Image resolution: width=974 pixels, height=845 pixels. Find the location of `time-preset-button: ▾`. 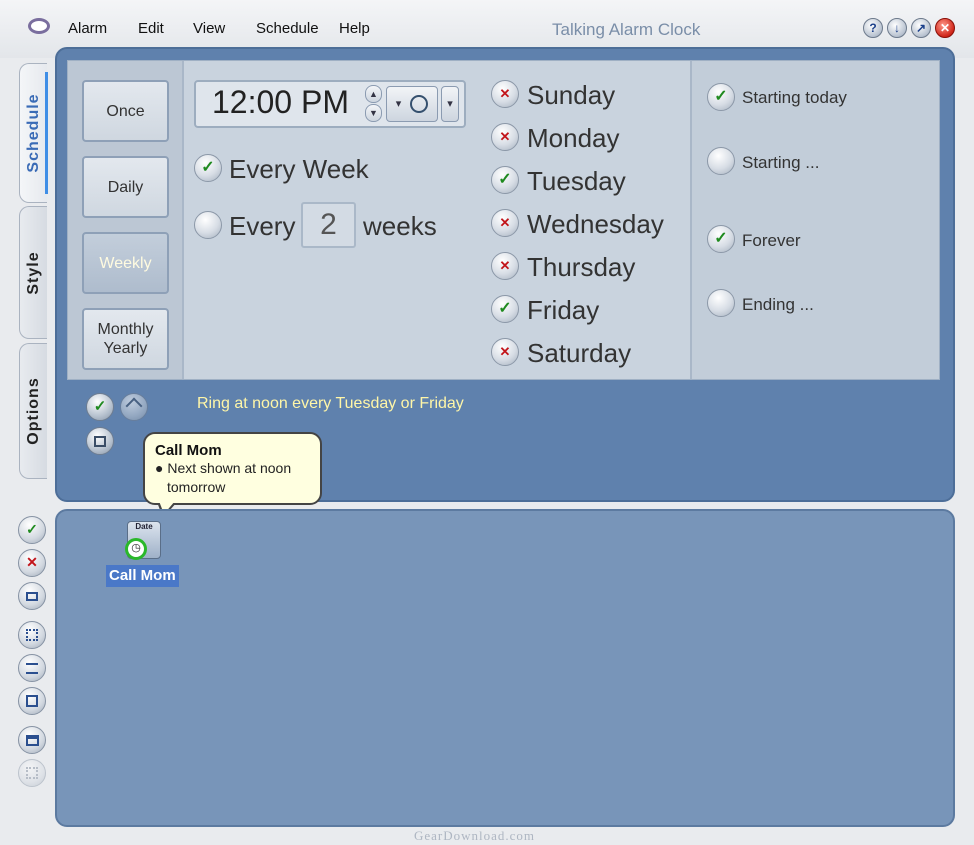

time-preset-button: ▾ is located at coordinates (412, 104).